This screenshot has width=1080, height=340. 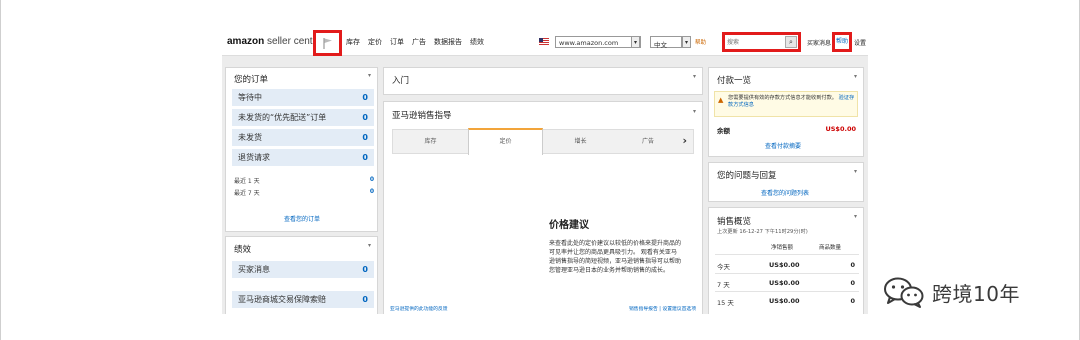 I want to click on issues-title: 您的问题与回复, so click(x=747, y=176).